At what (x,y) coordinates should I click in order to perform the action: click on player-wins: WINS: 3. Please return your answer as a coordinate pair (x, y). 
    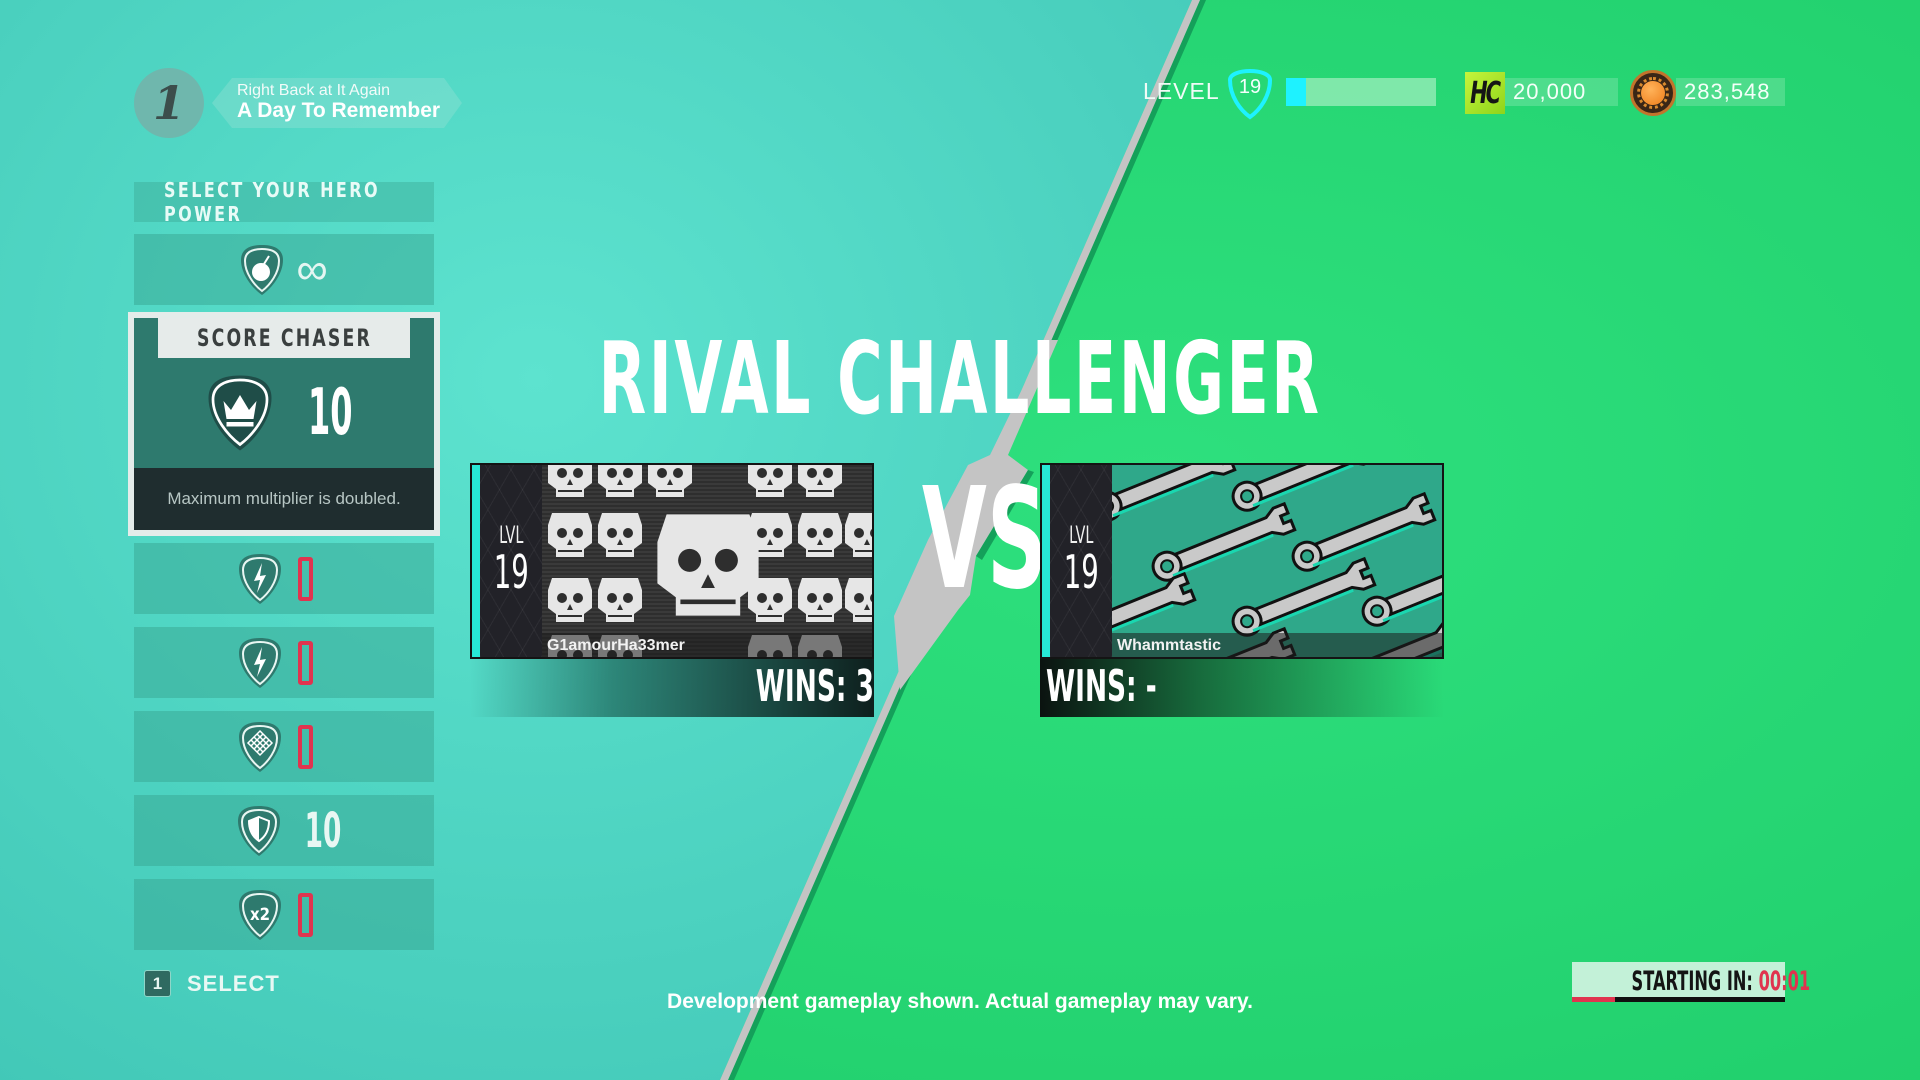
    Looking at the image, I should click on (814, 686).